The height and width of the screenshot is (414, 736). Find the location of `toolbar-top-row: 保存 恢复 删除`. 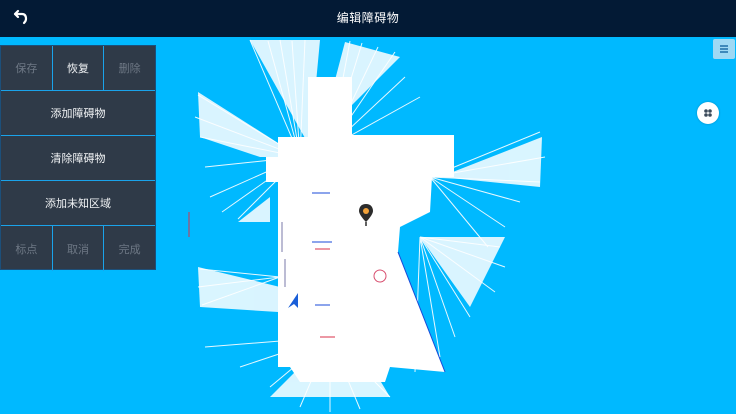

toolbar-top-row: 保存 恢复 删除 is located at coordinates (78, 68).